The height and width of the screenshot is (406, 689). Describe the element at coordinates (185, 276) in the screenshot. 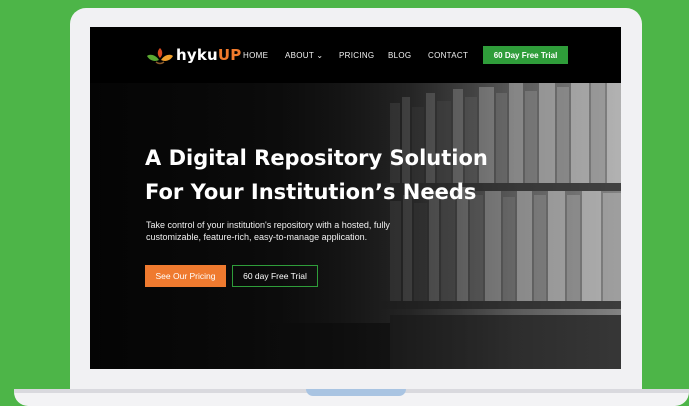

I see `see-pricing-button: See Our Pricing` at that location.